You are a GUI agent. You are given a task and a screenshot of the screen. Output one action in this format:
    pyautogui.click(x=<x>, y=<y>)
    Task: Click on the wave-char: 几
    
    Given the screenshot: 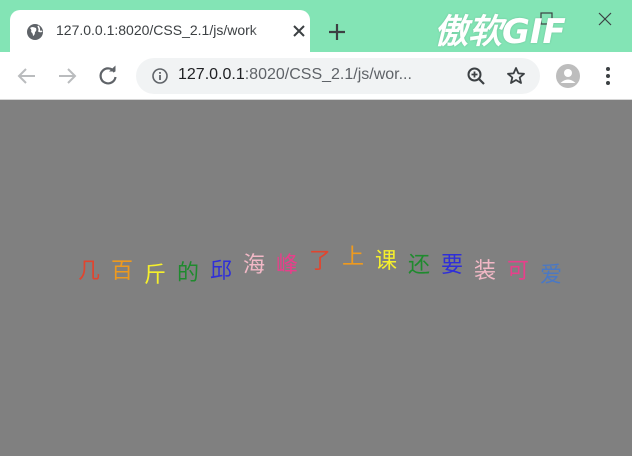 What is the action you would take?
    pyautogui.click(x=89, y=271)
    